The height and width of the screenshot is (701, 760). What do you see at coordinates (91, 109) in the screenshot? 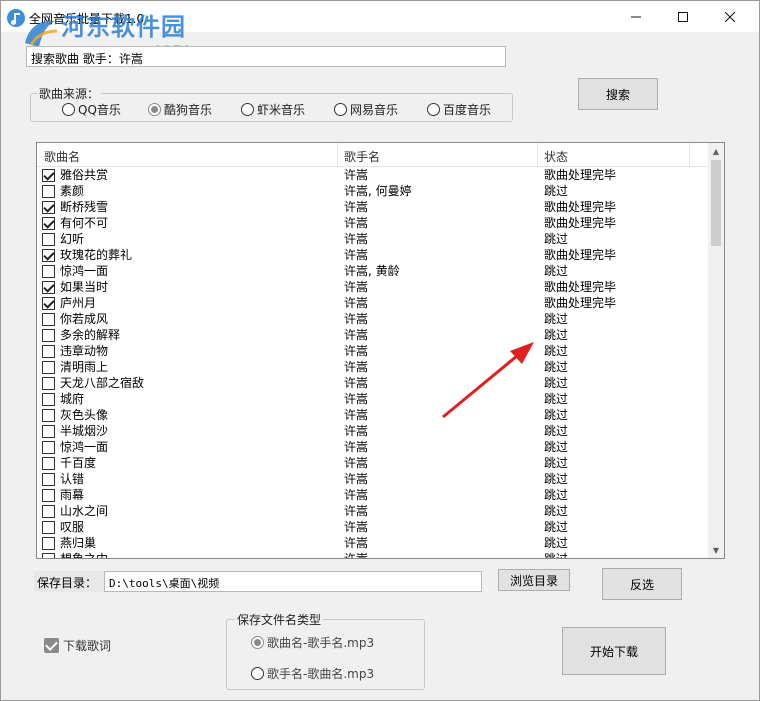
I see `source-option-qq: QQ音乐` at bounding box center [91, 109].